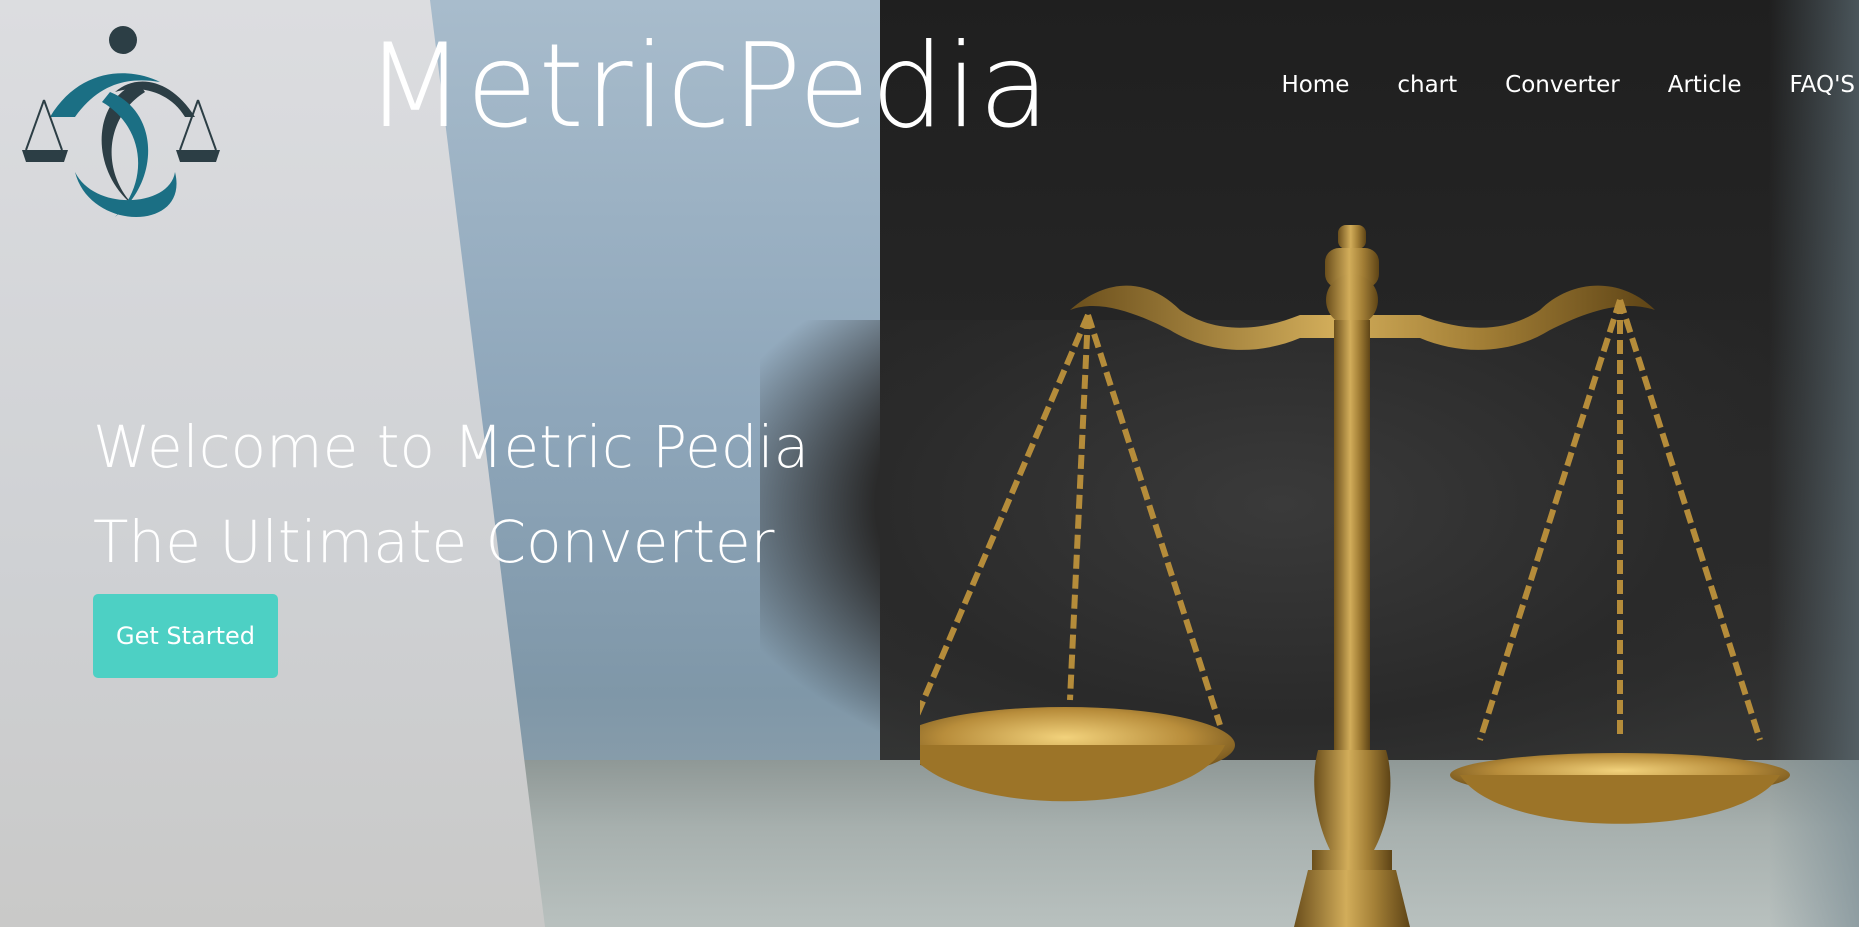  I want to click on main-nav: Home chart Converter Article FAQ'S, so click(1568, 85).